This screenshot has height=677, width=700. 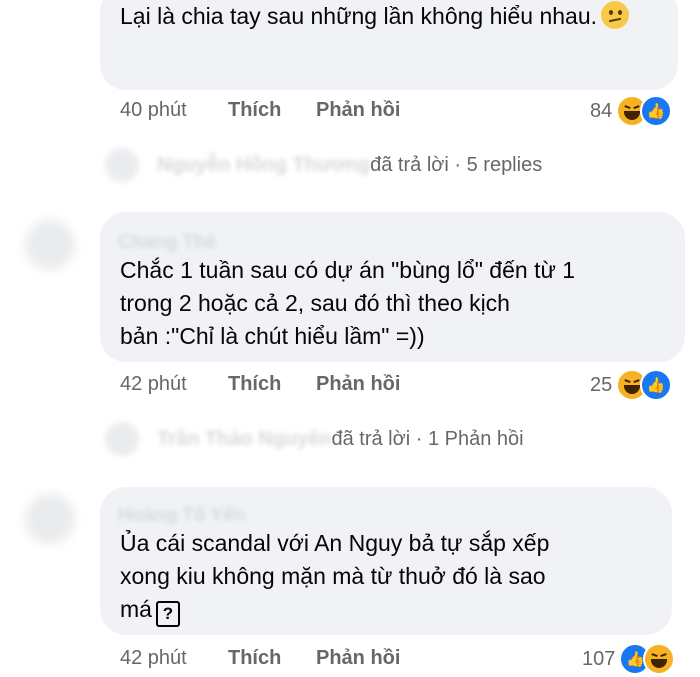 What do you see at coordinates (333, 576) in the screenshot?
I see `comment-line: xong kiu không mặn mà từ thuở đó là sao` at bounding box center [333, 576].